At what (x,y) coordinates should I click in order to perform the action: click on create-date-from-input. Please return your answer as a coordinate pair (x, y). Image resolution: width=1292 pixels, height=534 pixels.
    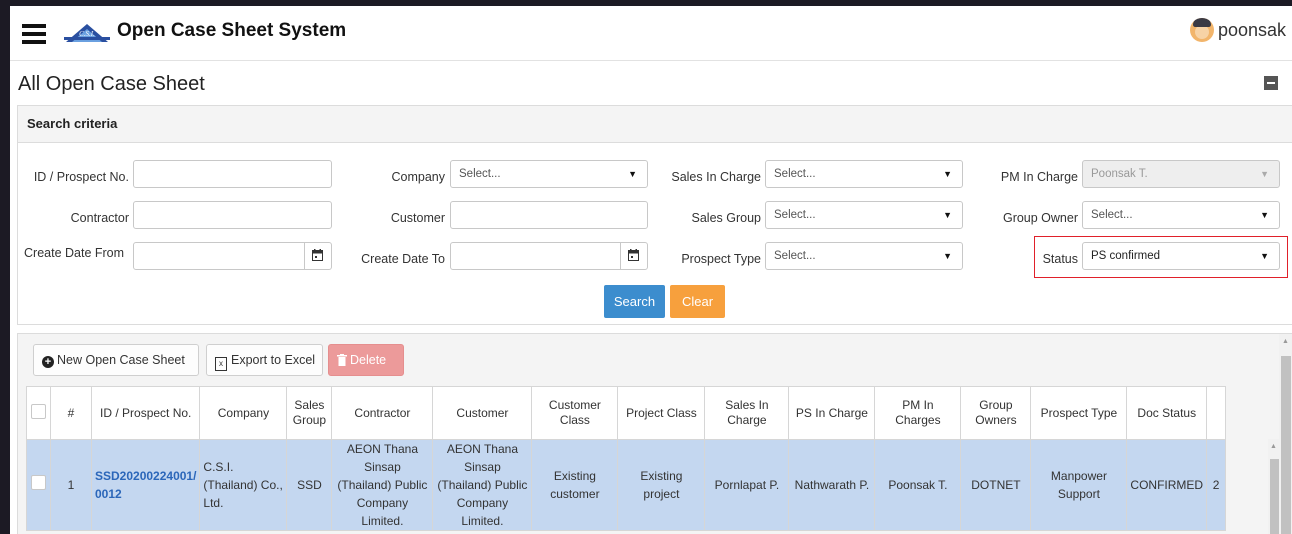
    Looking at the image, I should click on (232, 256).